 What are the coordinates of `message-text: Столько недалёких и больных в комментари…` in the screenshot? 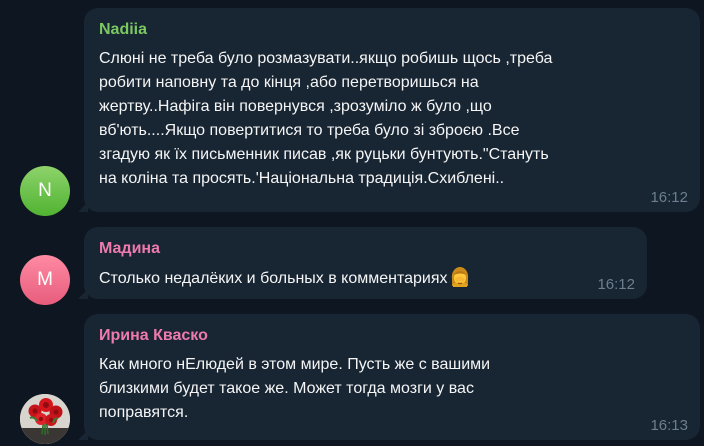 It's located at (273, 278).